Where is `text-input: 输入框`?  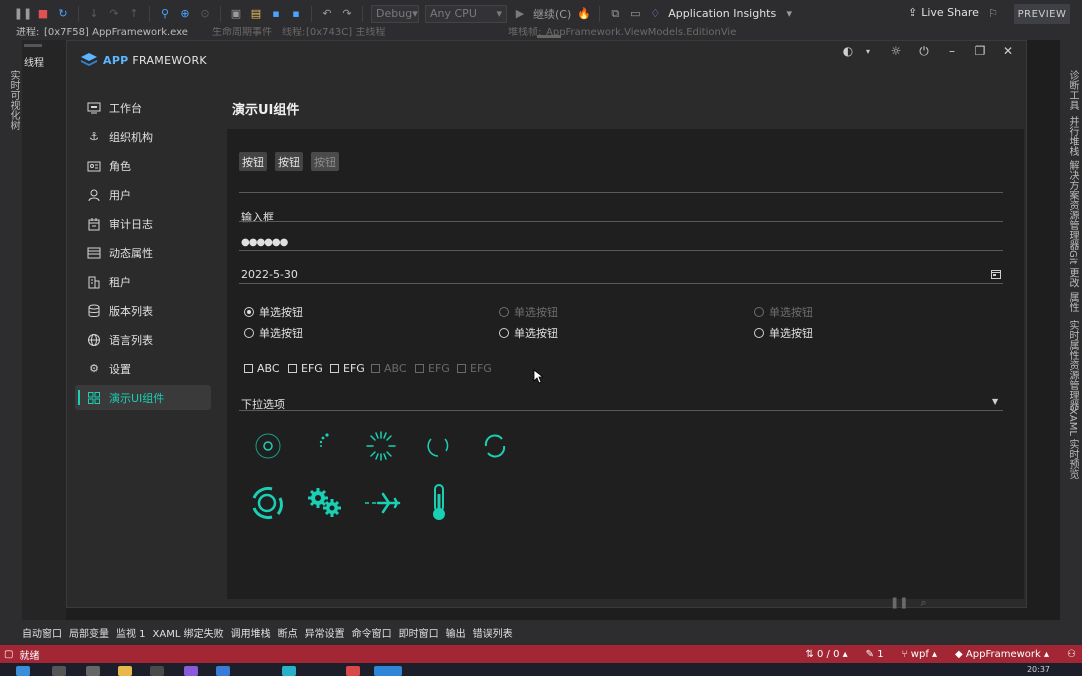 text-input: 输入框 is located at coordinates (257, 217).